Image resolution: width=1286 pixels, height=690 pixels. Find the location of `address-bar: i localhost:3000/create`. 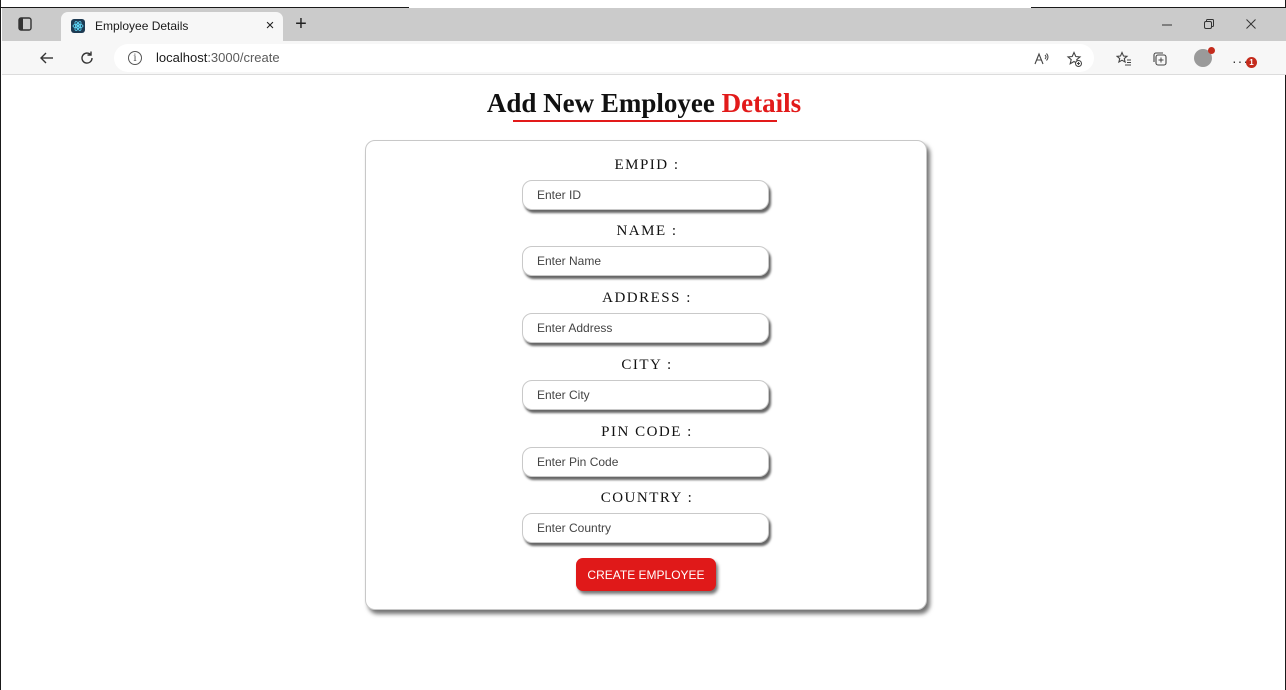

address-bar: i localhost:3000/create is located at coordinates (604, 58).